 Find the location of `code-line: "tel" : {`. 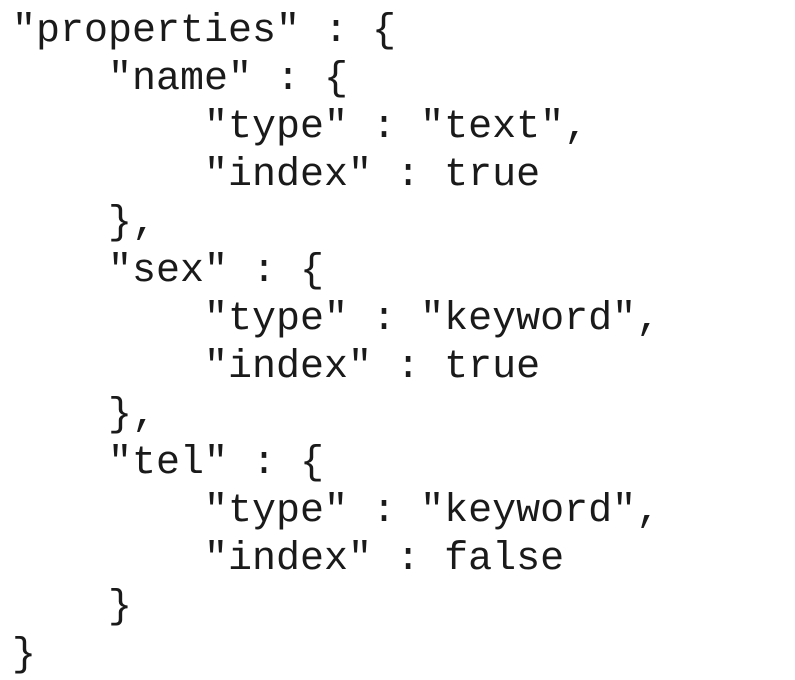

code-line: "tel" : { is located at coordinates (168, 463).